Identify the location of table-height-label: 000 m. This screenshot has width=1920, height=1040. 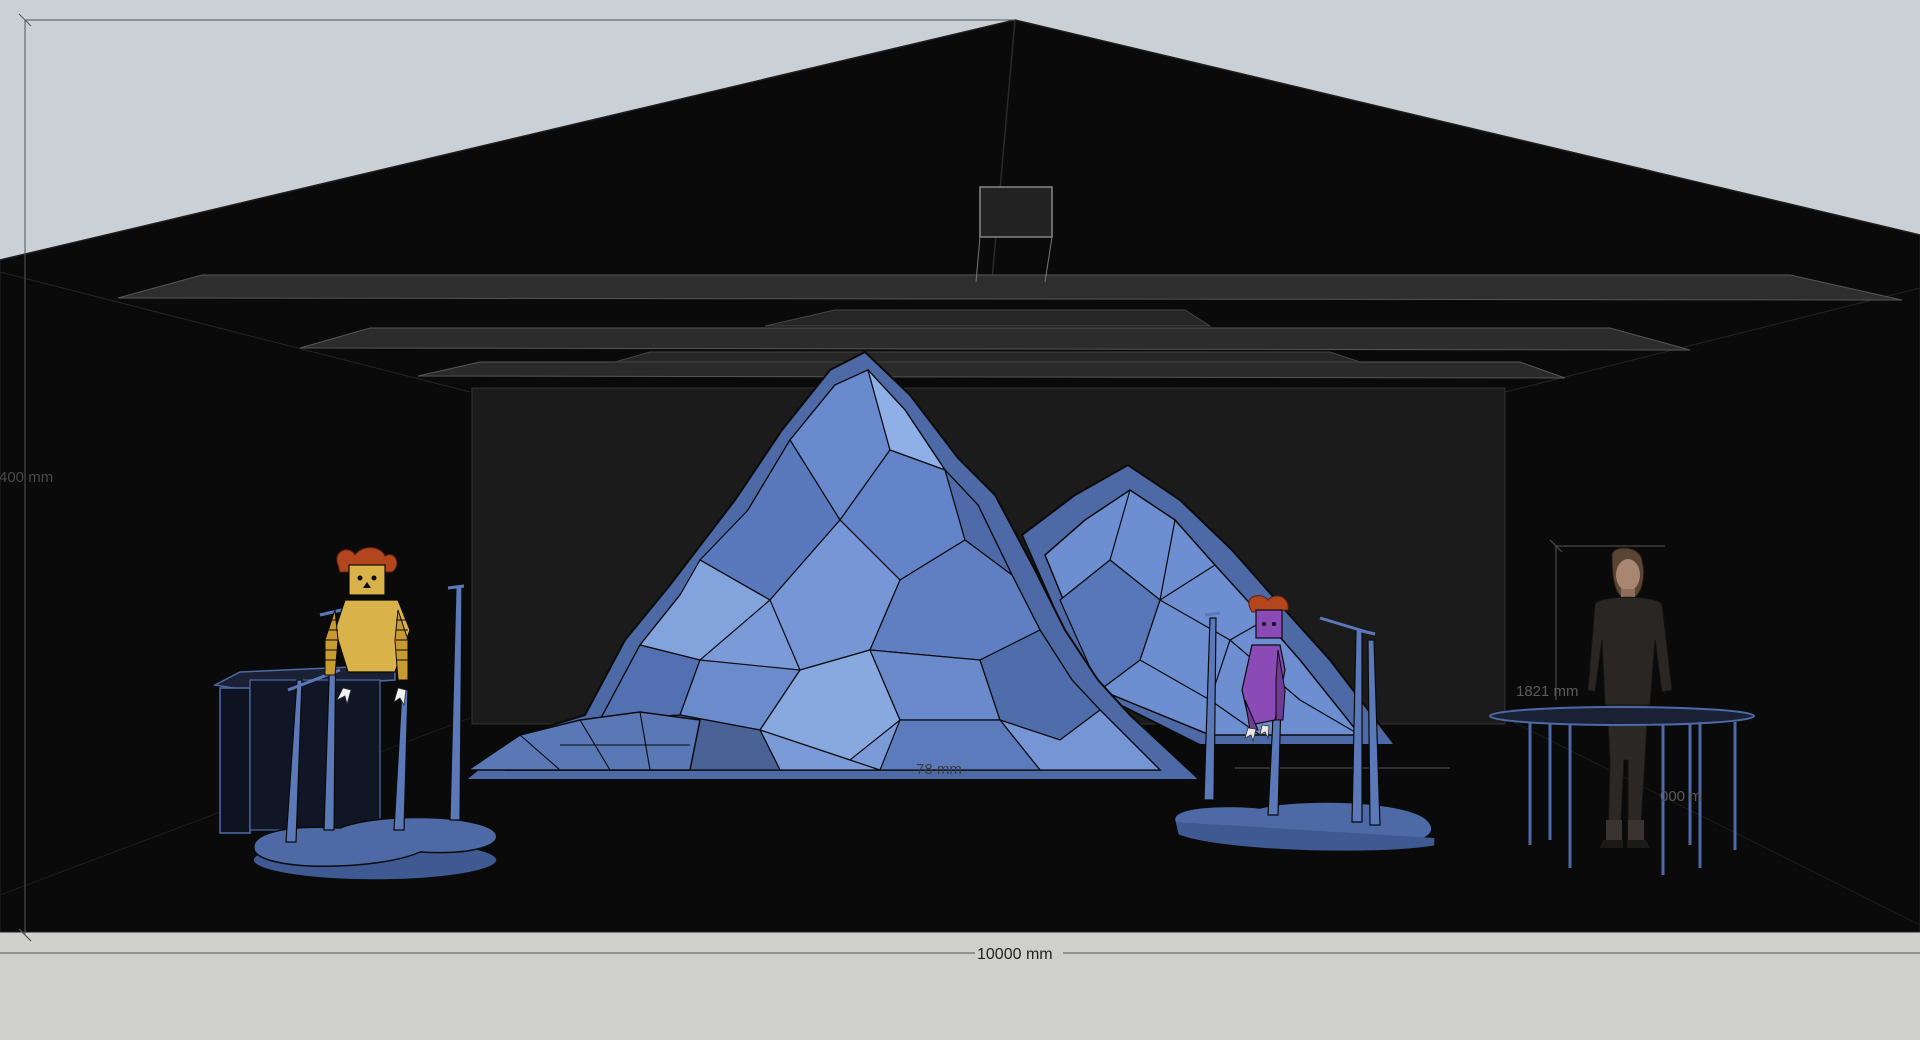
(1681, 796).